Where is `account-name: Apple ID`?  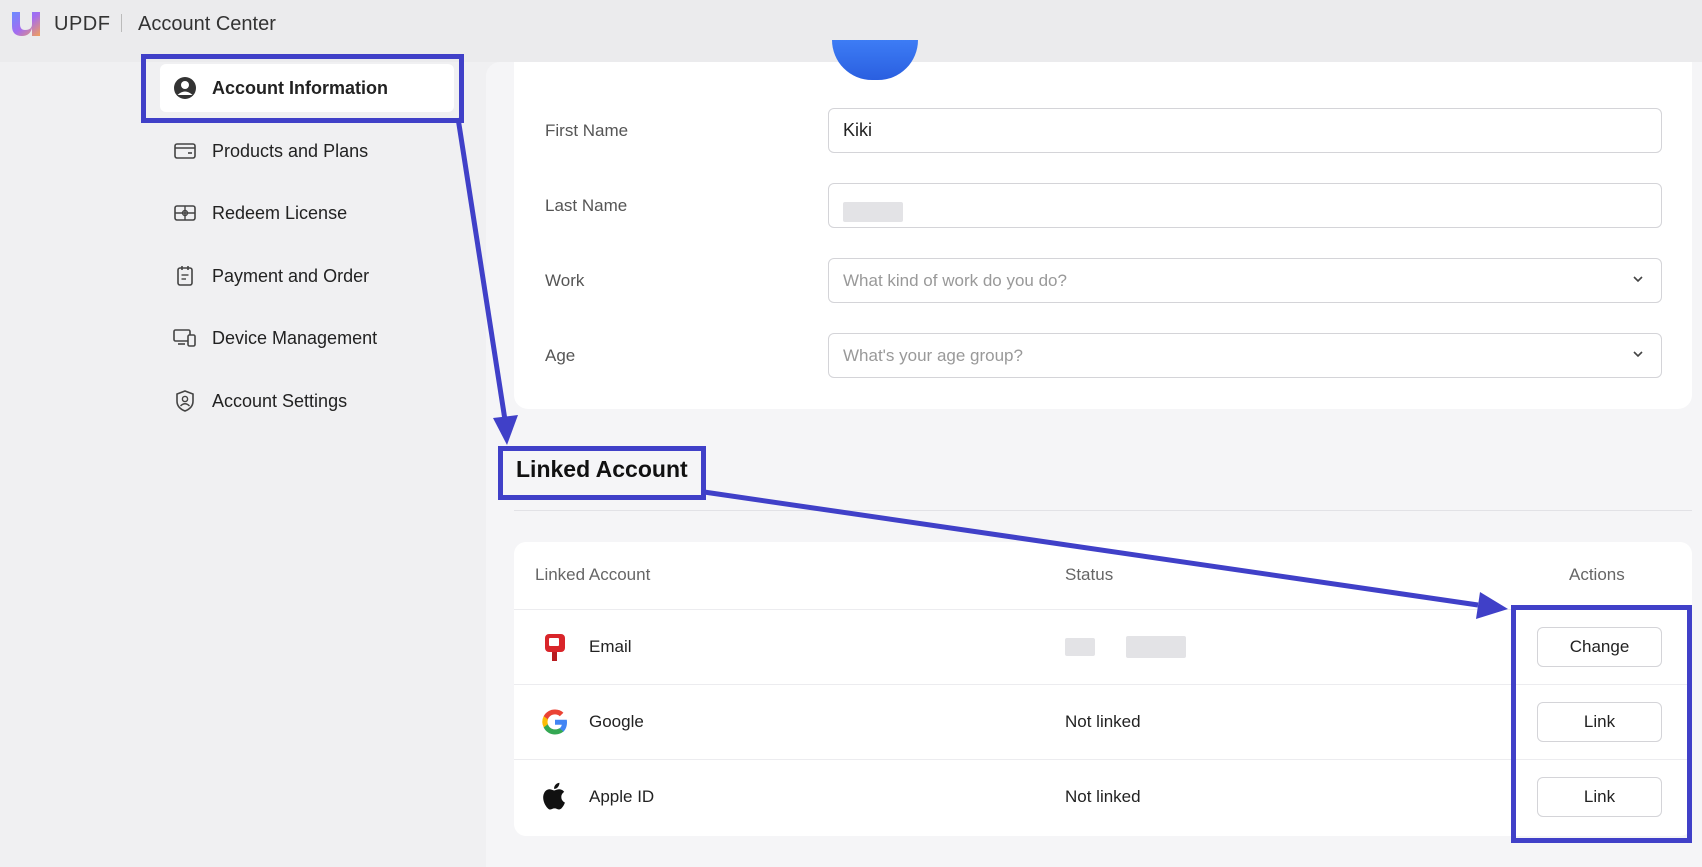
account-name: Apple ID is located at coordinates (622, 796).